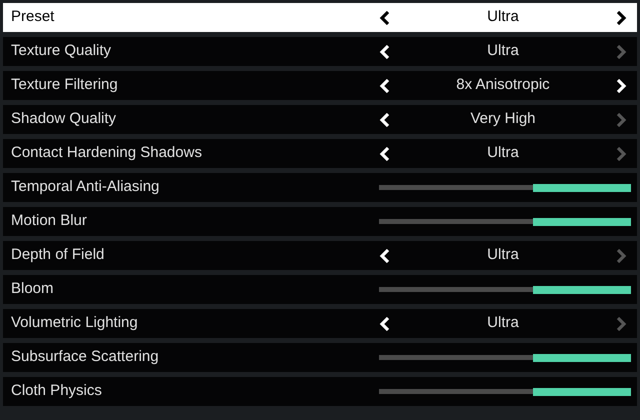 The height and width of the screenshot is (420, 640). I want to click on setting-label: Volumetric Lighting, so click(74, 323).